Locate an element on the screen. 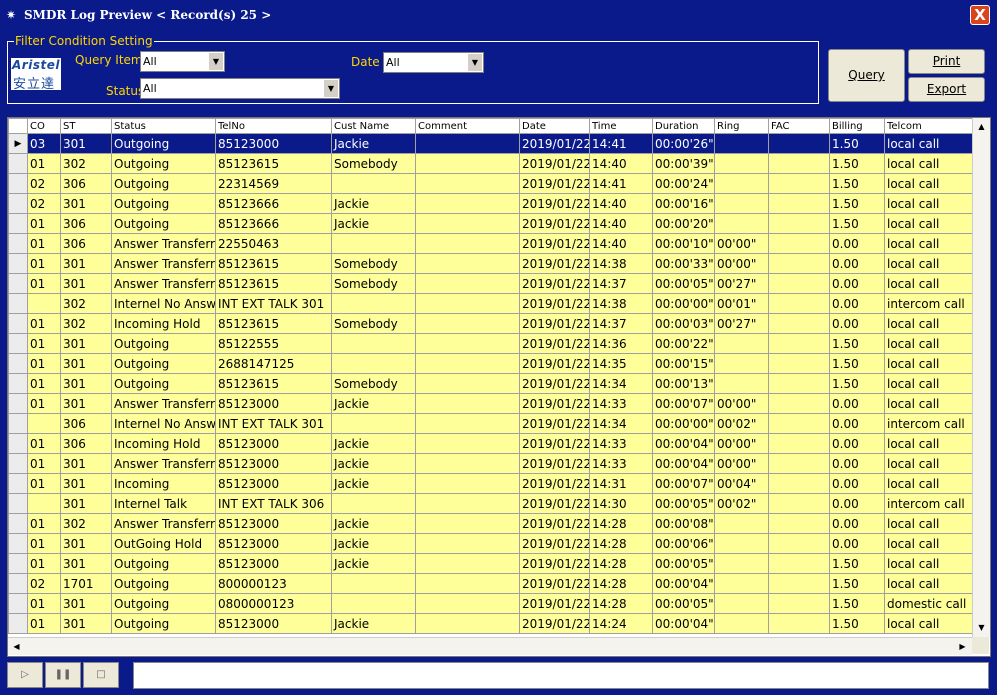 This screenshot has width=997, height=695. scroll-right-icon: ▶ is located at coordinates (962, 646).